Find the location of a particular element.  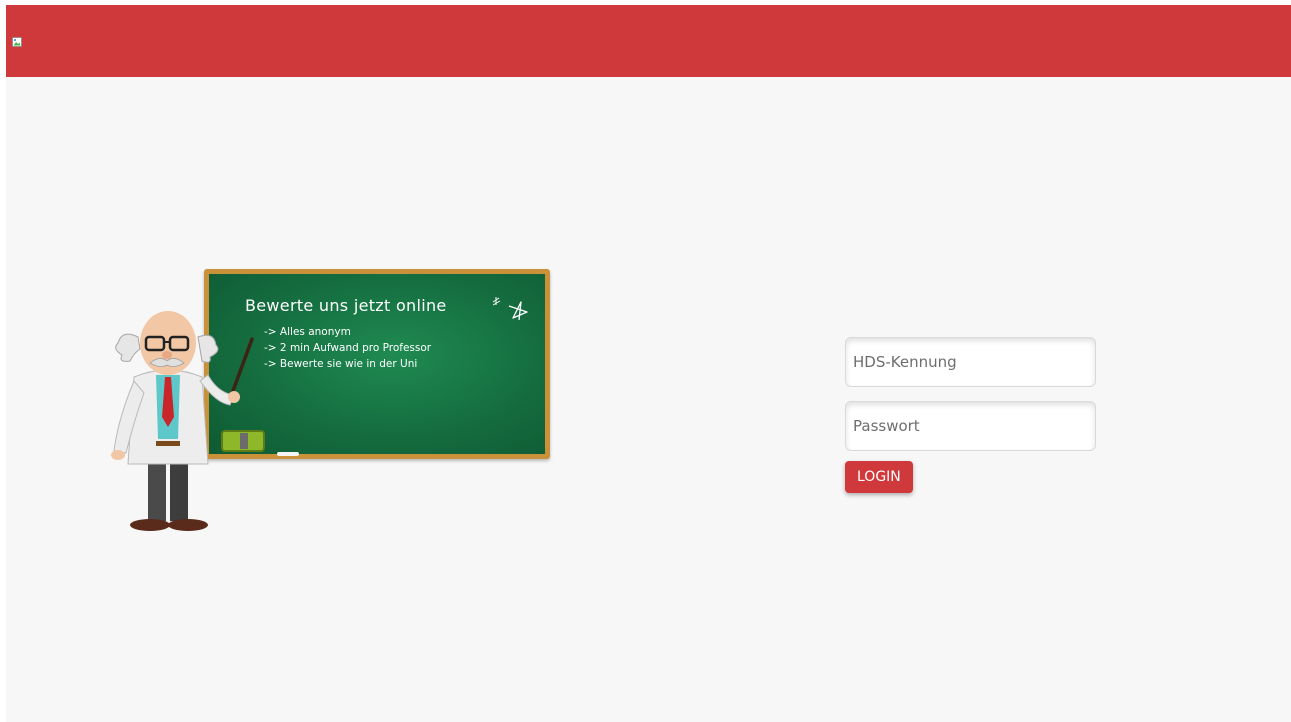

chalk-icon is located at coordinates (288, 454).